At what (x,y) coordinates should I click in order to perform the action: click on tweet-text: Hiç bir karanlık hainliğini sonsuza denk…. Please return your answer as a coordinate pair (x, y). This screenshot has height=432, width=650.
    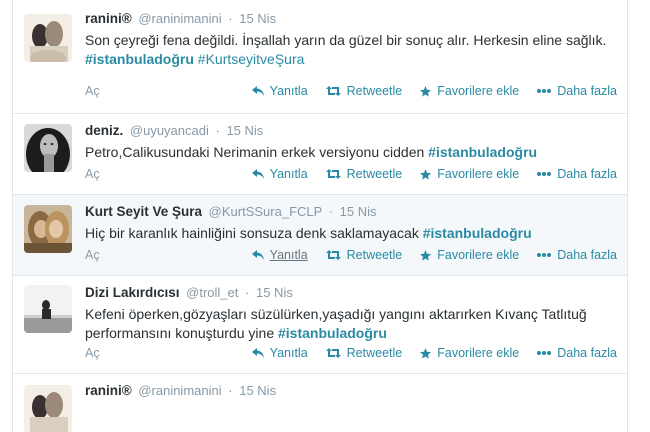
    Looking at the image, I should click on (351, 233).